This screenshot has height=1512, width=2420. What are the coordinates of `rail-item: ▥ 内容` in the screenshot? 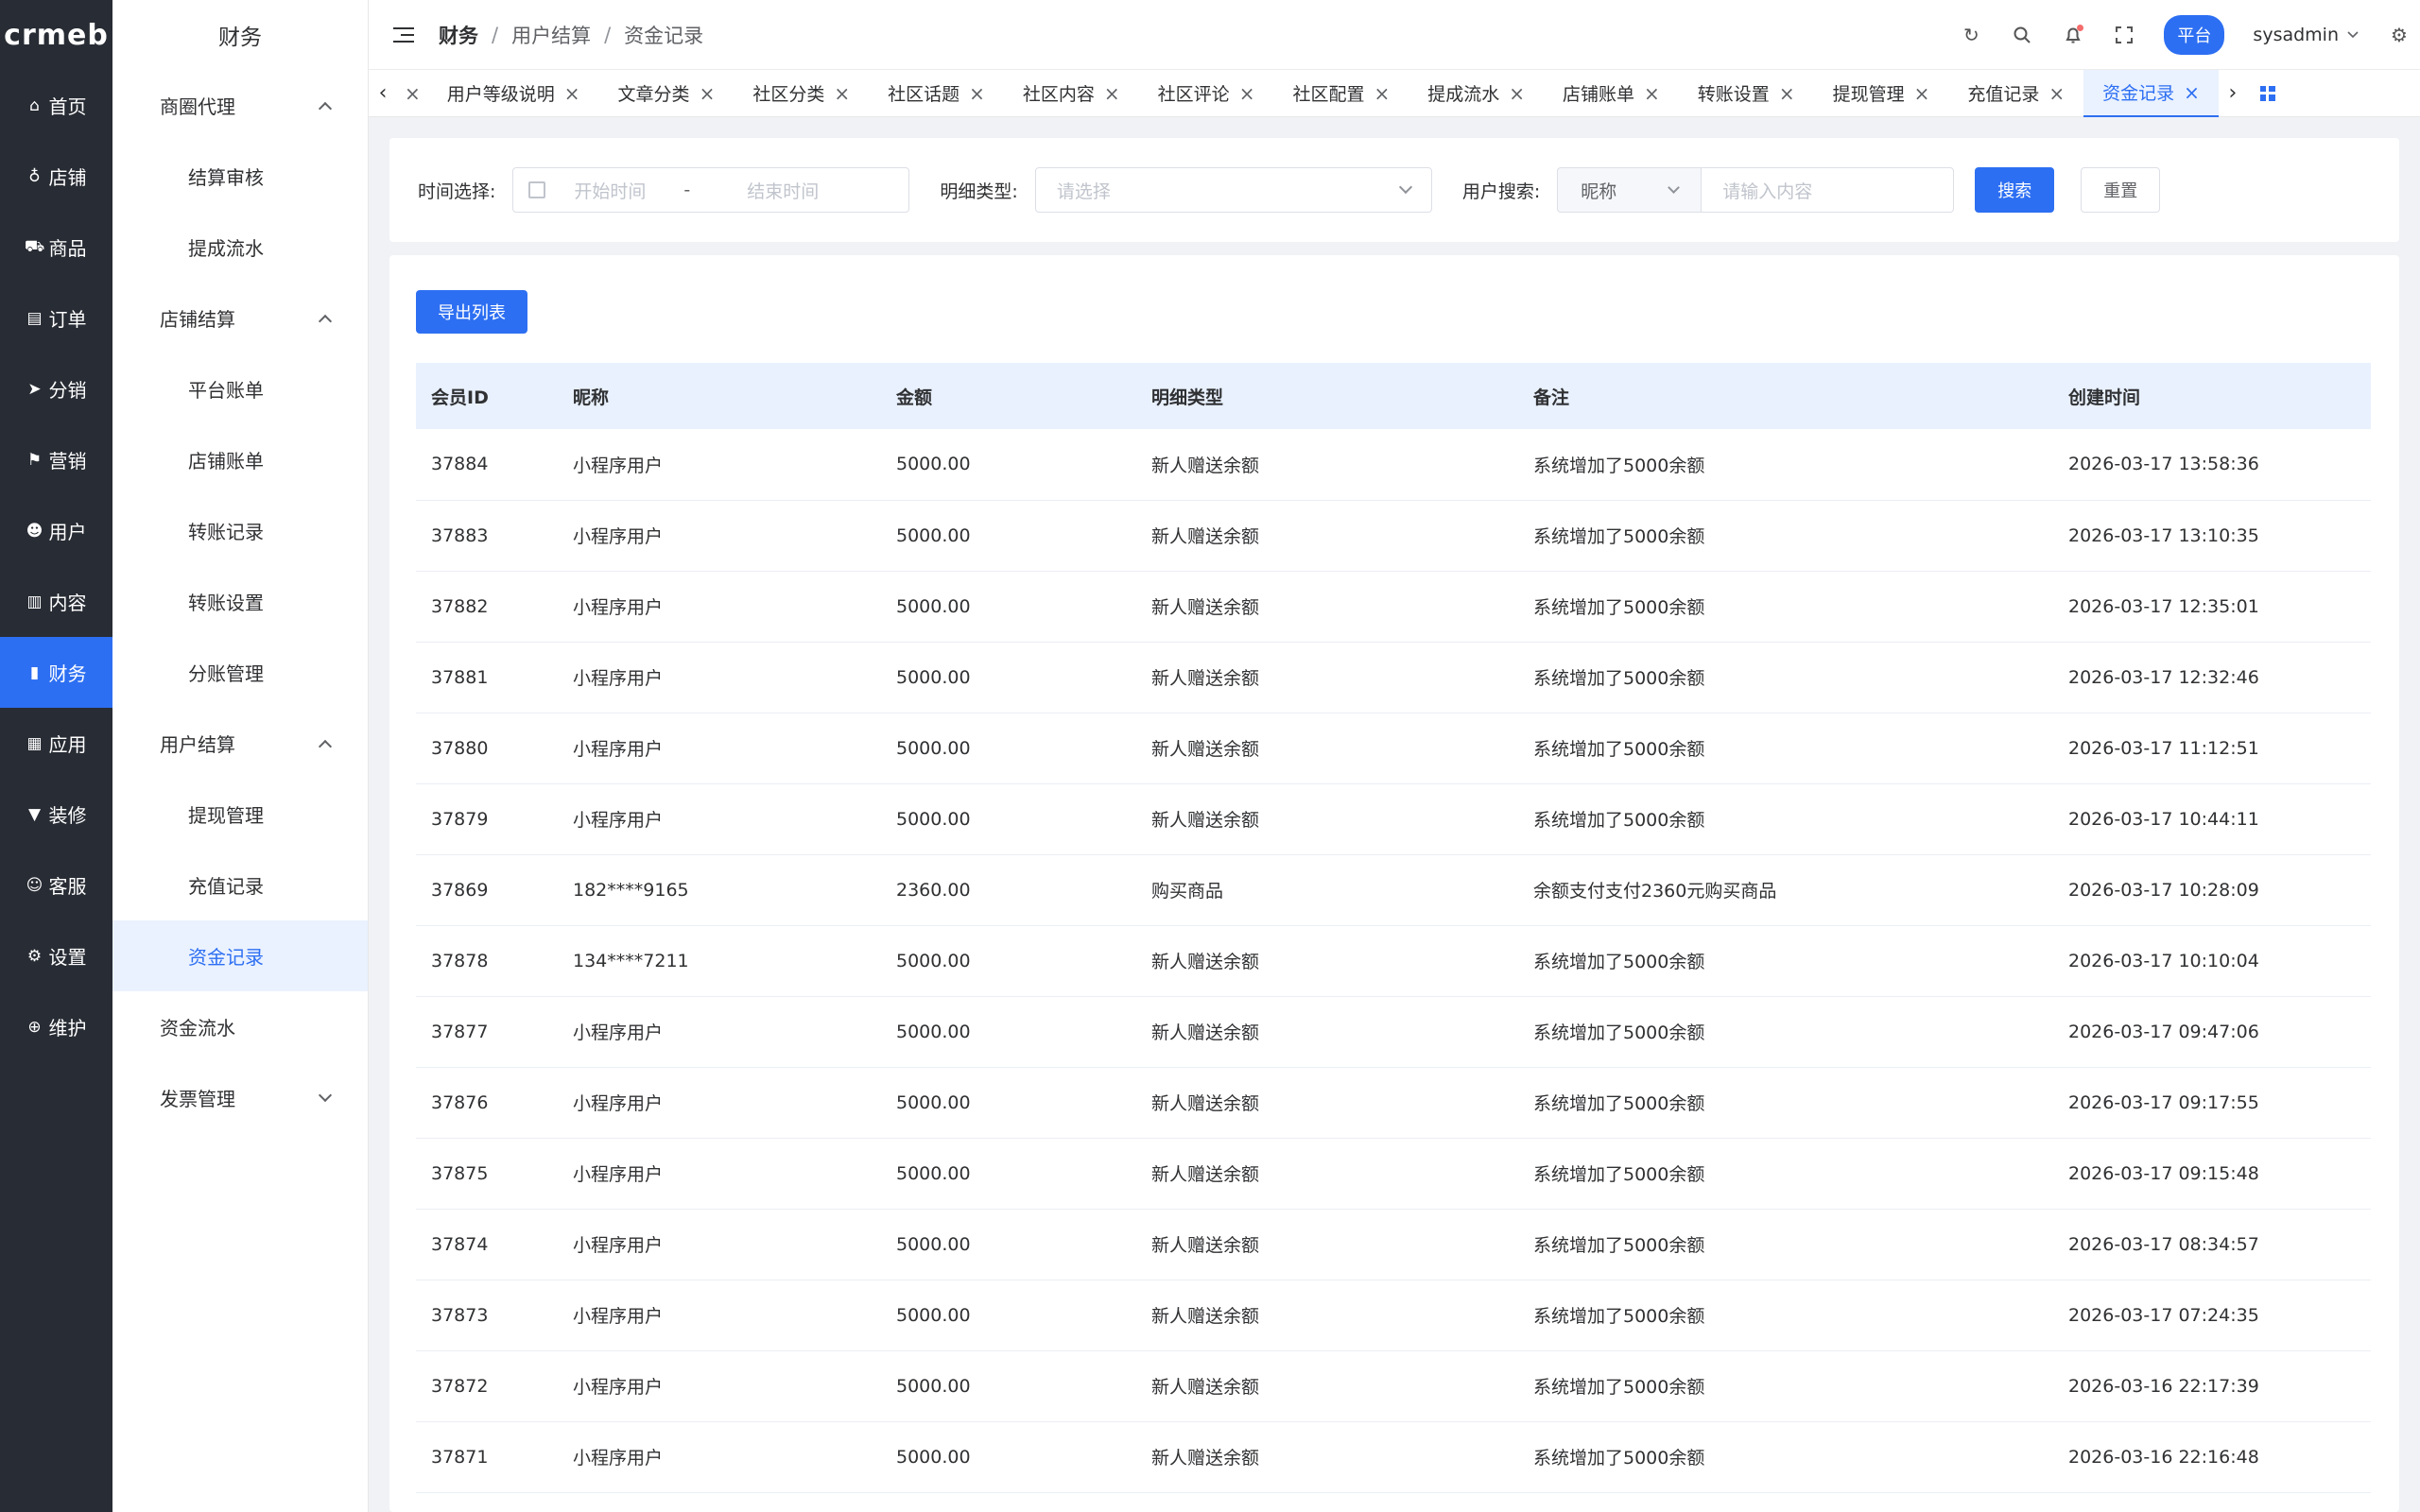 It's located at (56, 601).